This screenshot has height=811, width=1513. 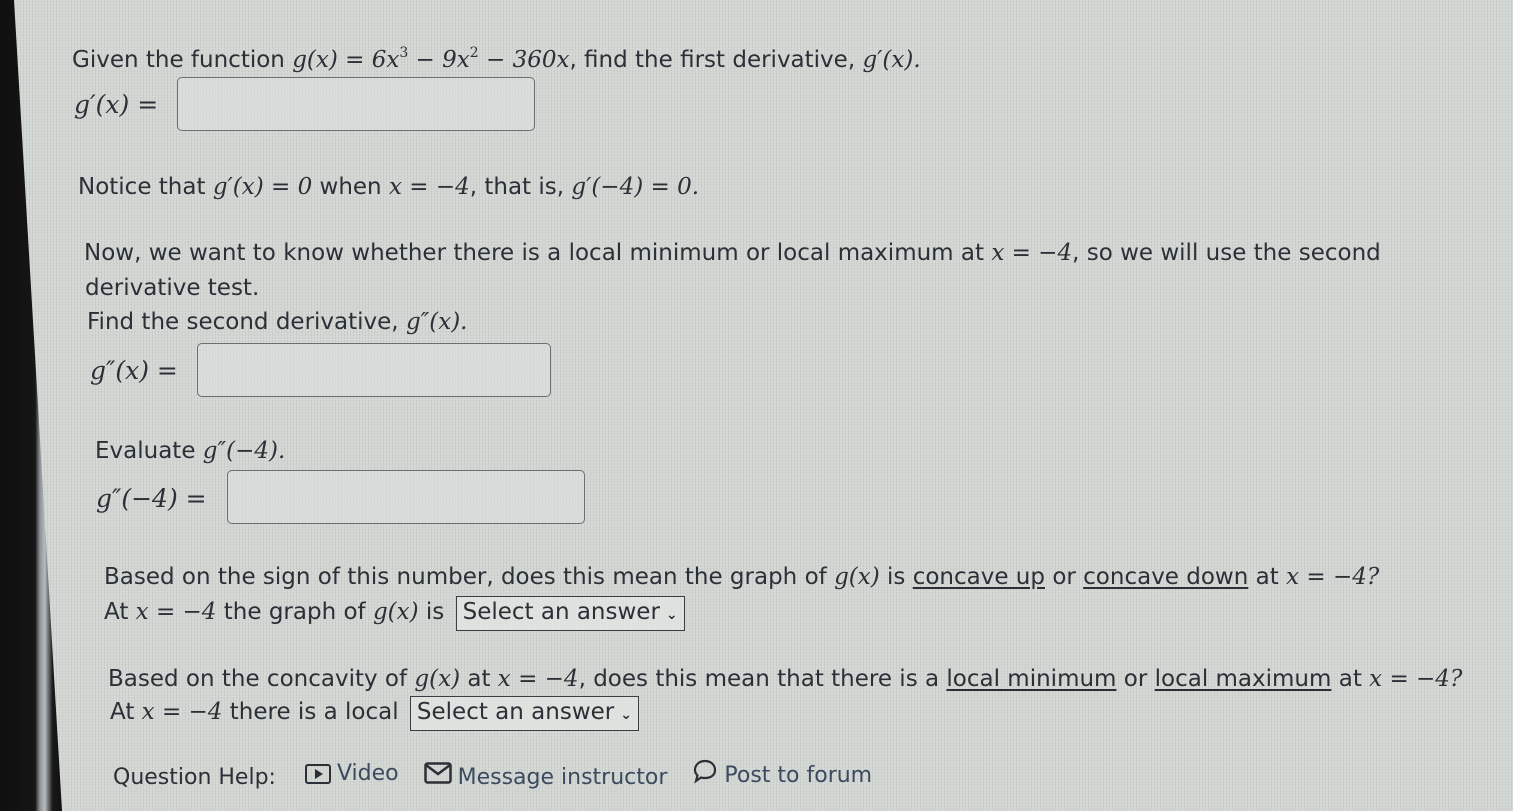 I want to click on extremum-select: Select an answer ⌄, so click(x=524, y=713).